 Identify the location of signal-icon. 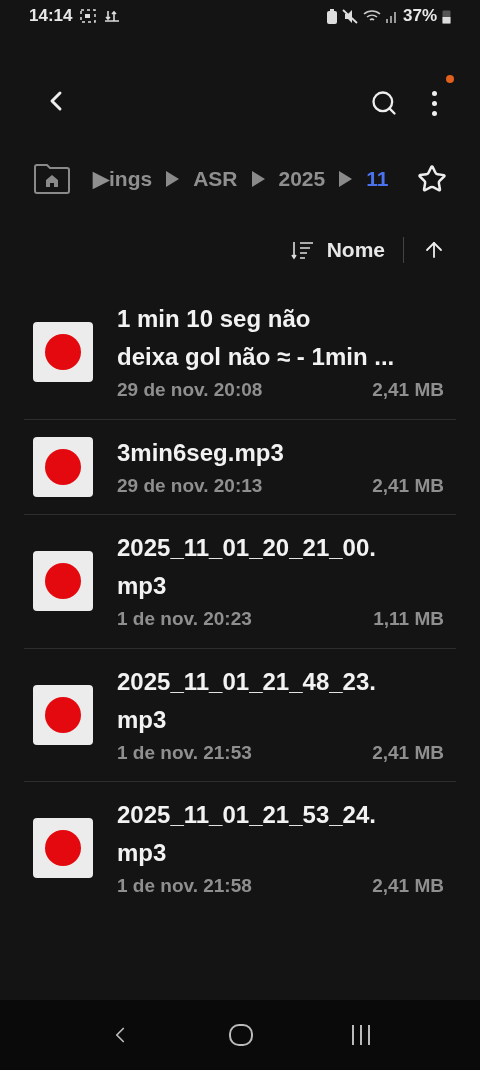
(391, 16).